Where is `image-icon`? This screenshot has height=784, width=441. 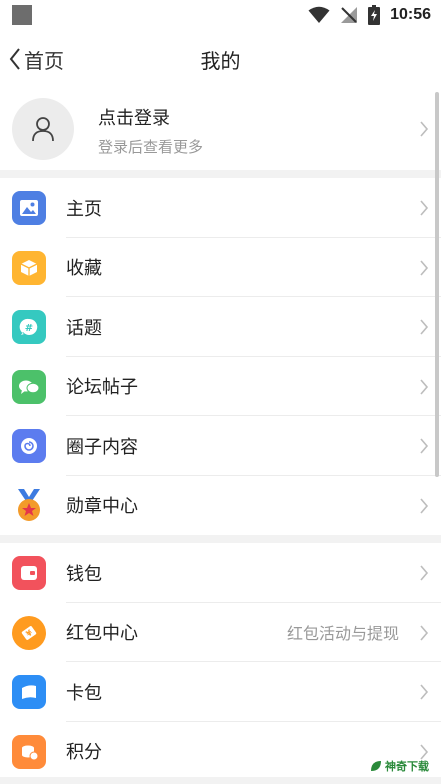 image-icon is located at coordinates (29, 208).